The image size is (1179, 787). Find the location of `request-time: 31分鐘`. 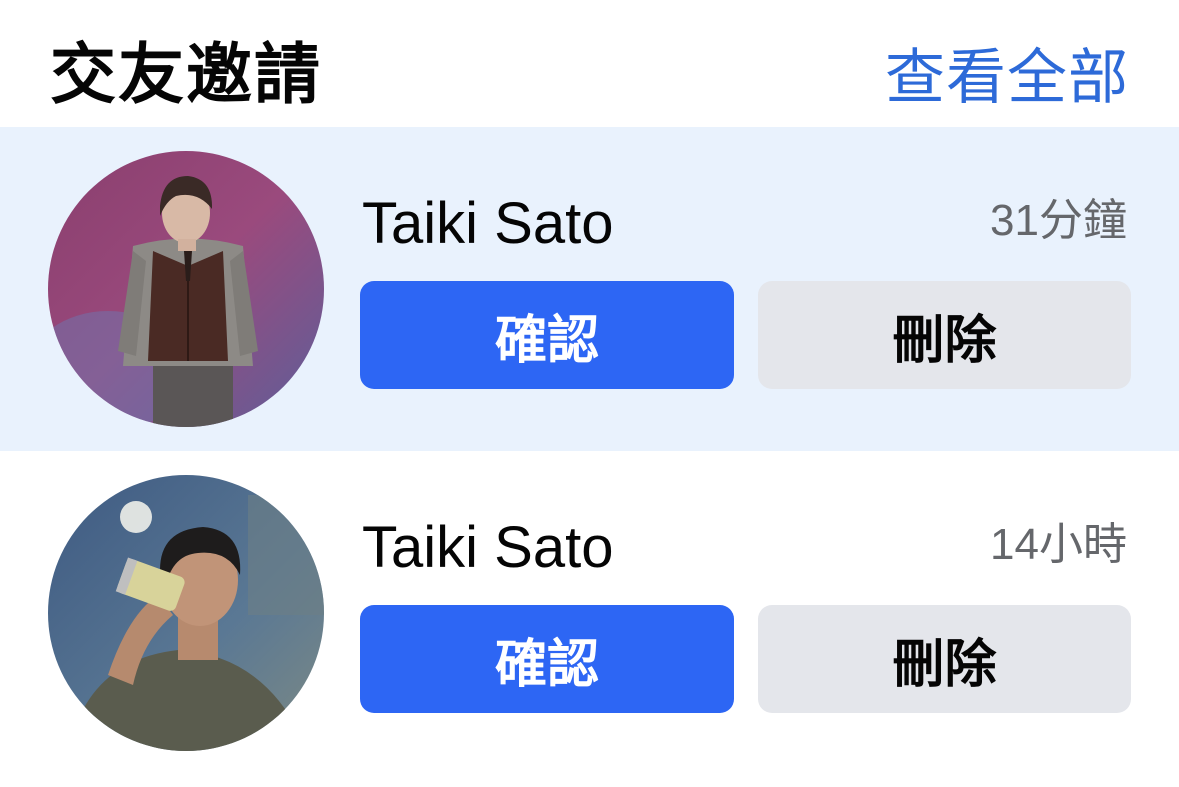

request-time: 31分鐘 is located at coordinates (1058, 220).